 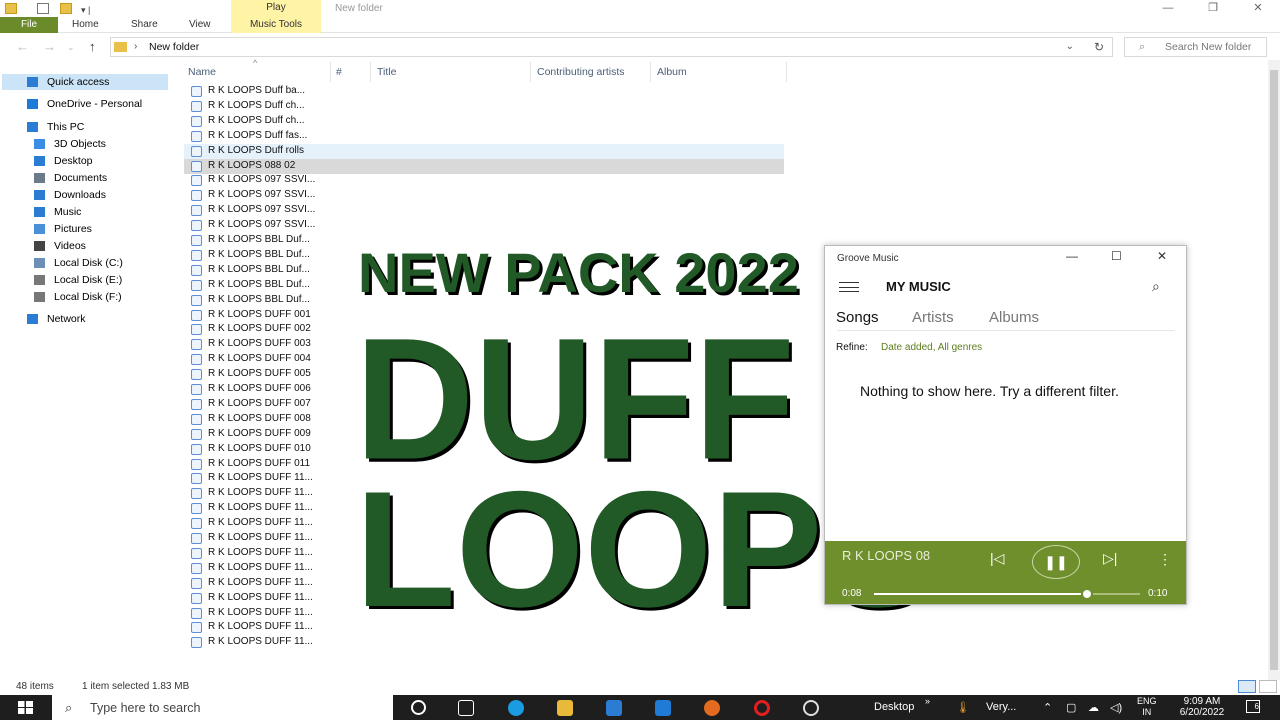 What do you see at coordinates (1247, 686) in the screenshot?
I see `details-view-icon` at bounding box center [1247, 686].